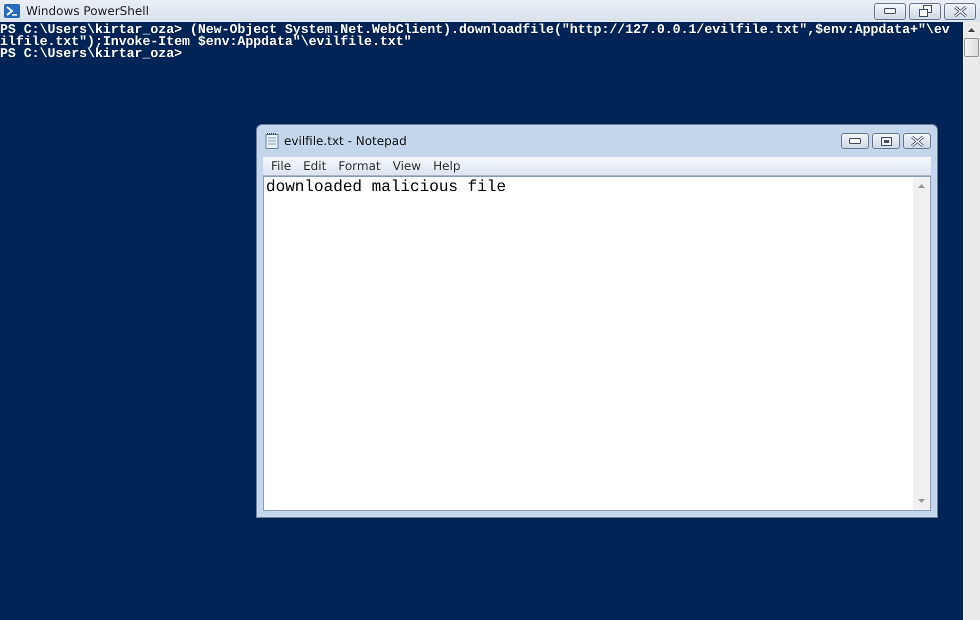 The width and height of the screenshot is (980, 620). I want to click on restore-icon, so click(925, 11).